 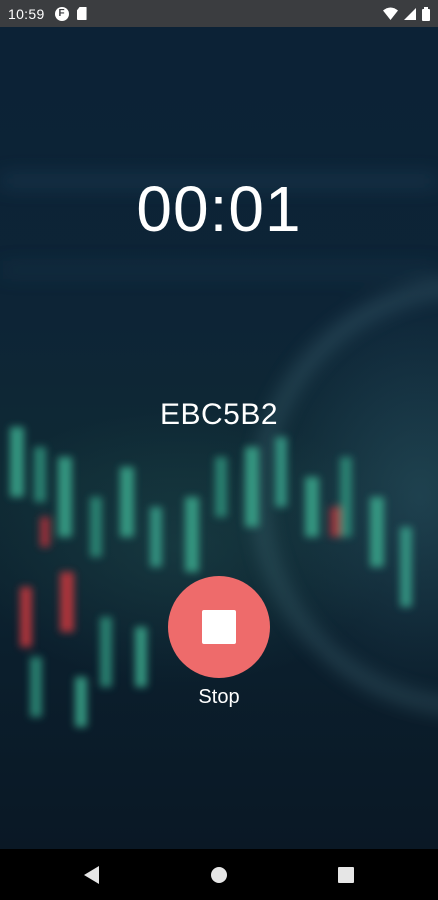 I want to click on battery-icon, so click(x=426, y=13).